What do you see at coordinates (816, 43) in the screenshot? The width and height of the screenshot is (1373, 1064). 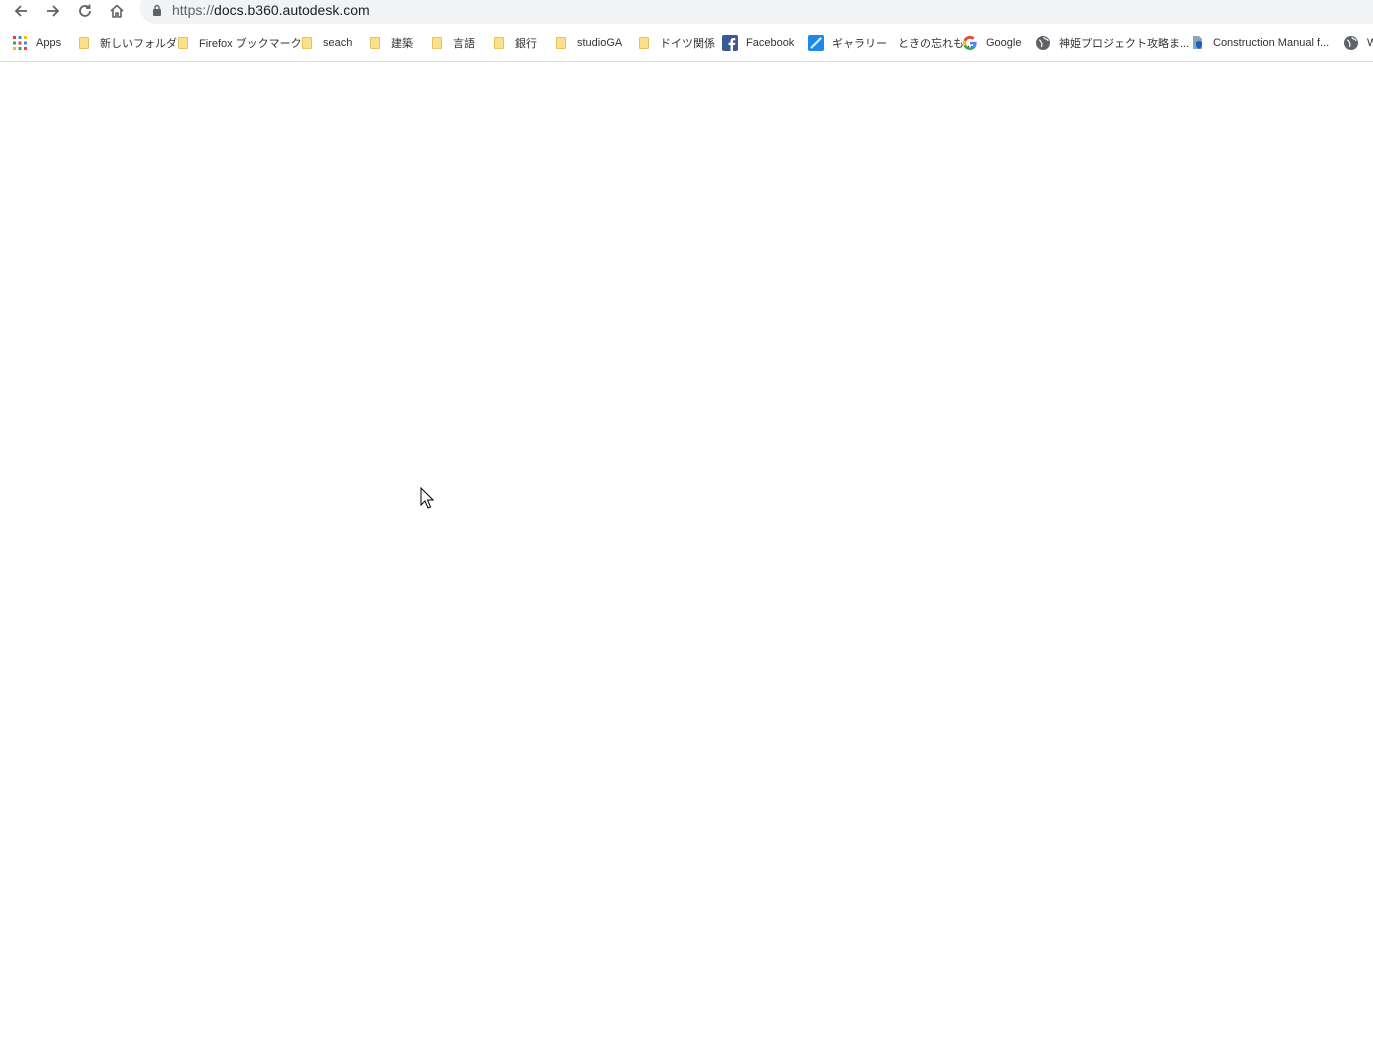 I see `gallery-icon` at bounding box center [816, 43].